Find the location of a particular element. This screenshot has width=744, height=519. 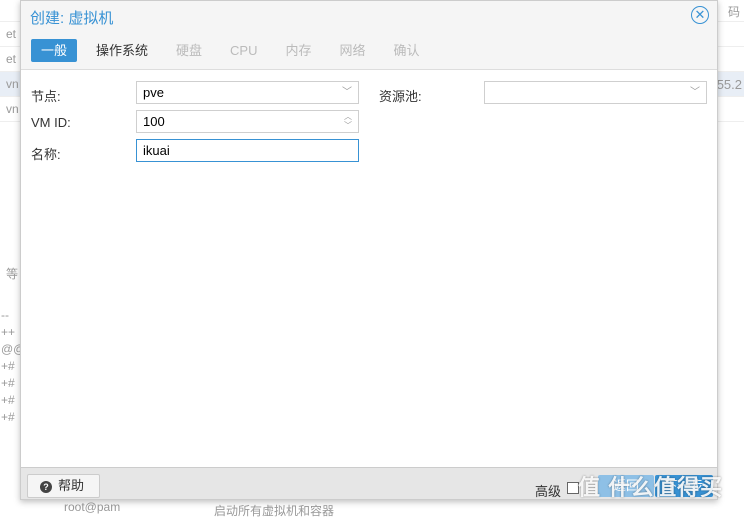

dialog-title: 创建: 虚拟机 is located at coordinates (72, 18).